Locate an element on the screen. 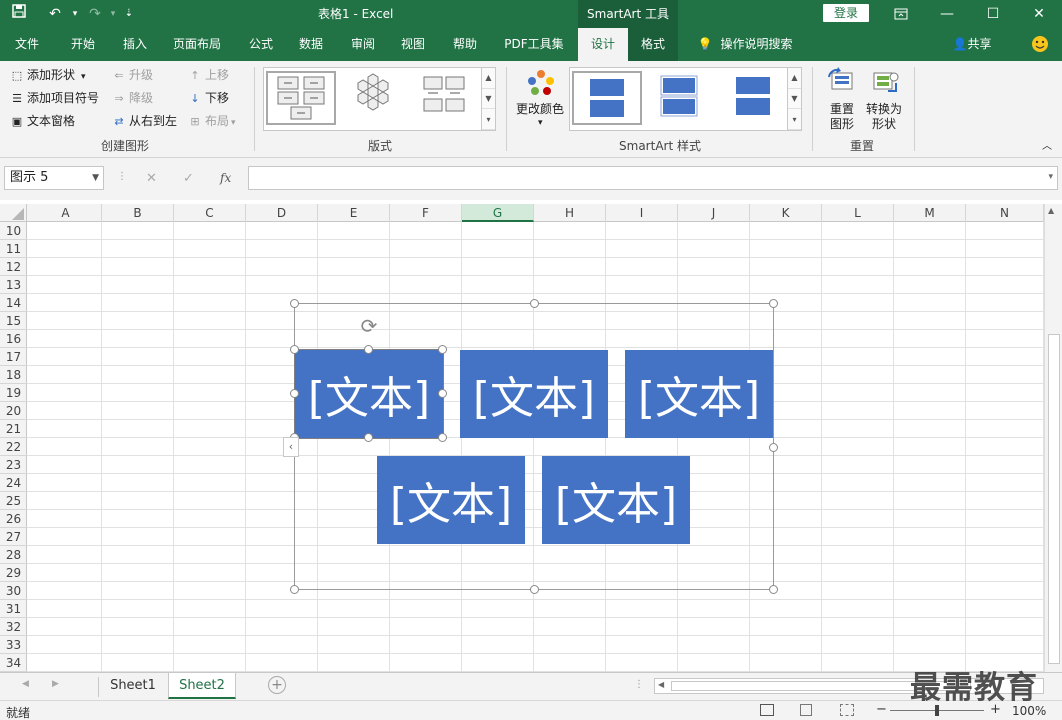  row-header-24: 24 is located at coordinates (13, 483).